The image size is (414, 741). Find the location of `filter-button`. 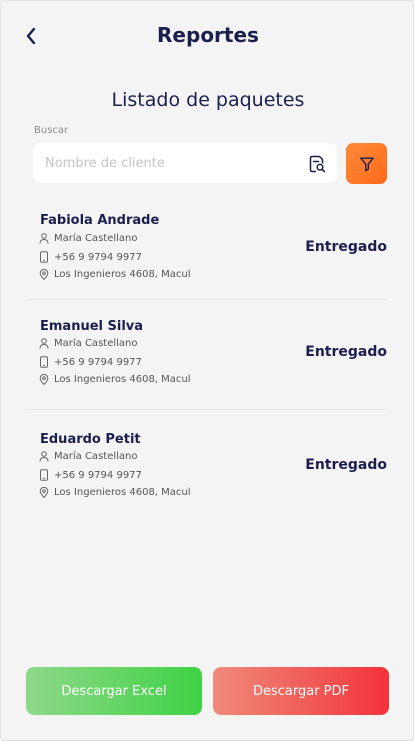

filter-button is located at coordinates (366, 163).